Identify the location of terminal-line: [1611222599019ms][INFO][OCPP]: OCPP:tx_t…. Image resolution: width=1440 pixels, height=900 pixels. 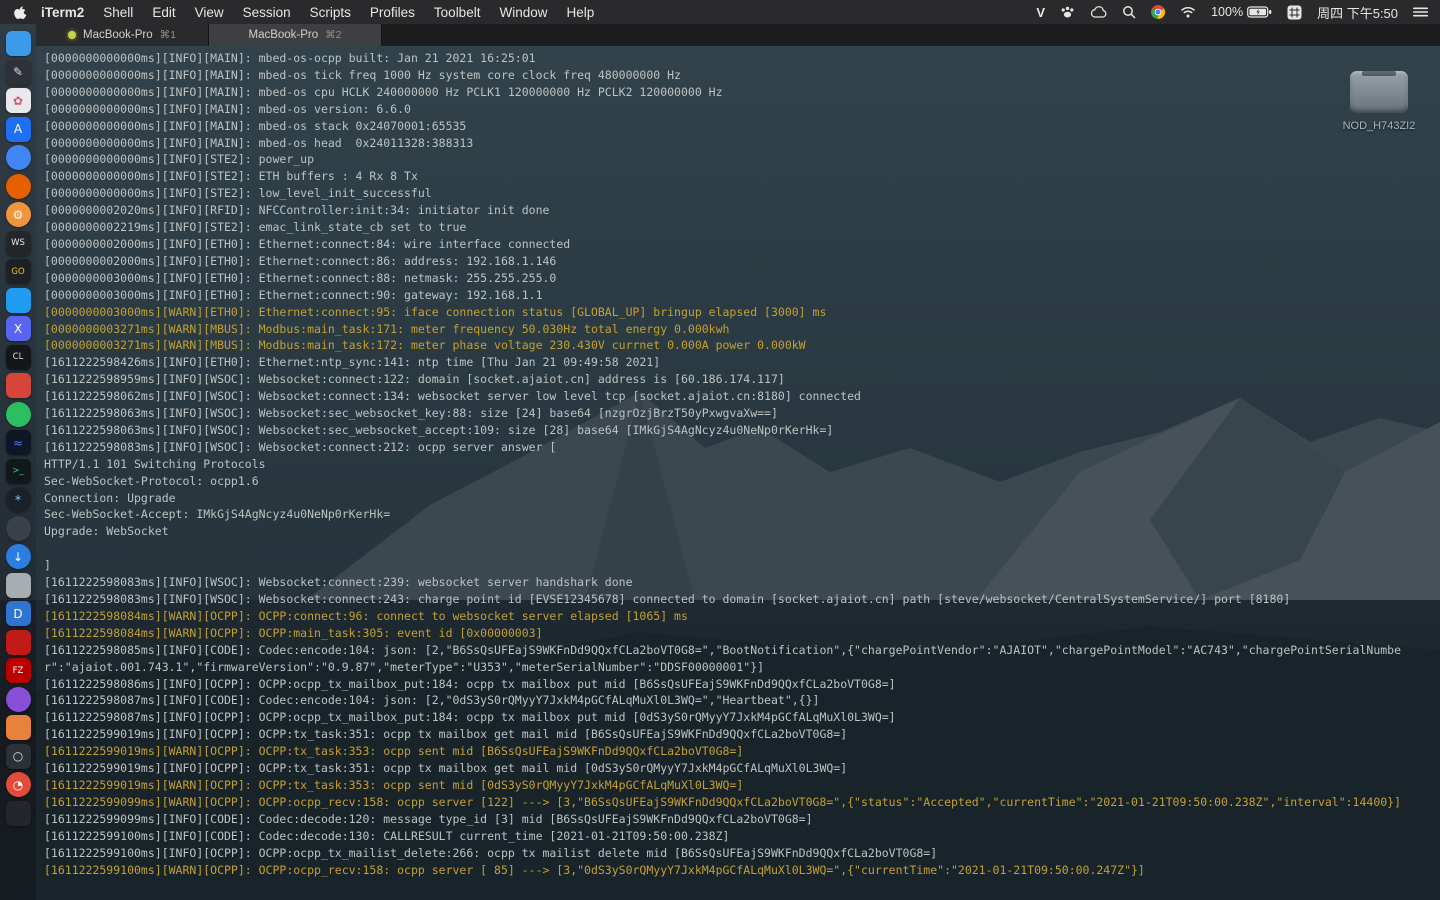
(446, 768).